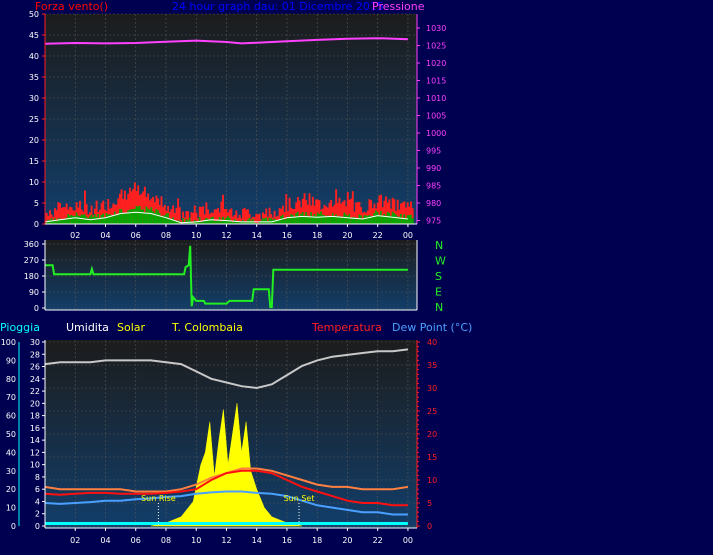 The width and height of the screenshot is (713, 555). I want to click on y-tick-label-right: 1015, so click(436, 81).